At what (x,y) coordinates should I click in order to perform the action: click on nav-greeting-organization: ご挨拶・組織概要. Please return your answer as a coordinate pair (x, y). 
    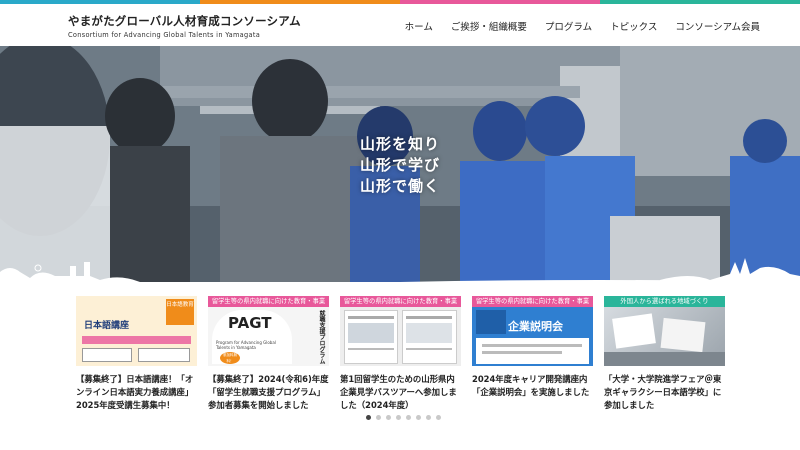
    Looking at the image, I should click on (489, 26).